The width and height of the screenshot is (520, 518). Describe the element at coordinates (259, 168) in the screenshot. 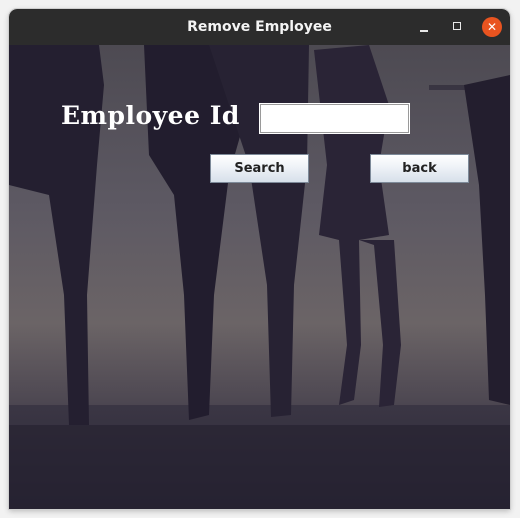

I see `search-button: Search` at that location.